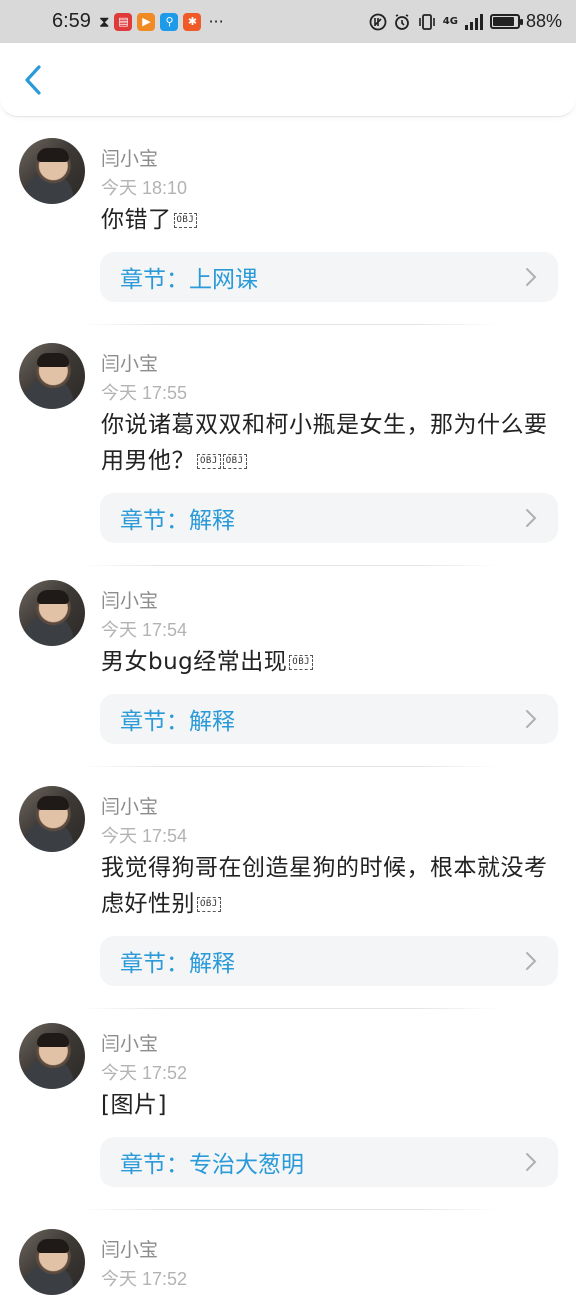  I want to click on back-button, so click(33, 80).